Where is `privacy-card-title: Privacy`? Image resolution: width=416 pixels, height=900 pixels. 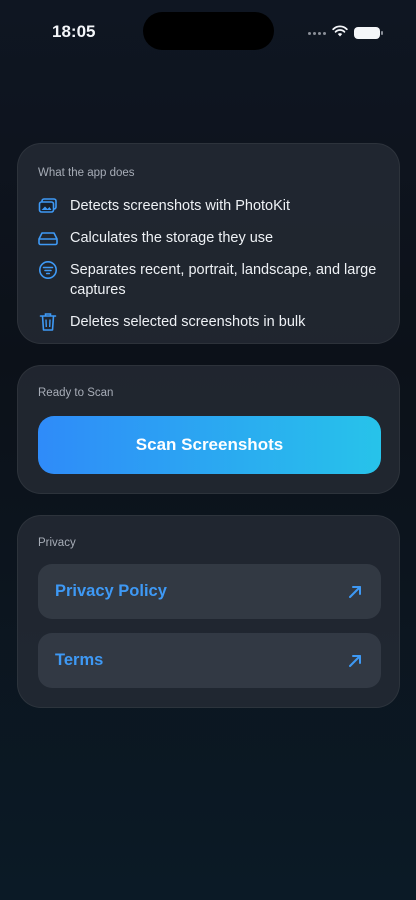
privacy-card-title: Privacy is located at coordinates (57, 543).